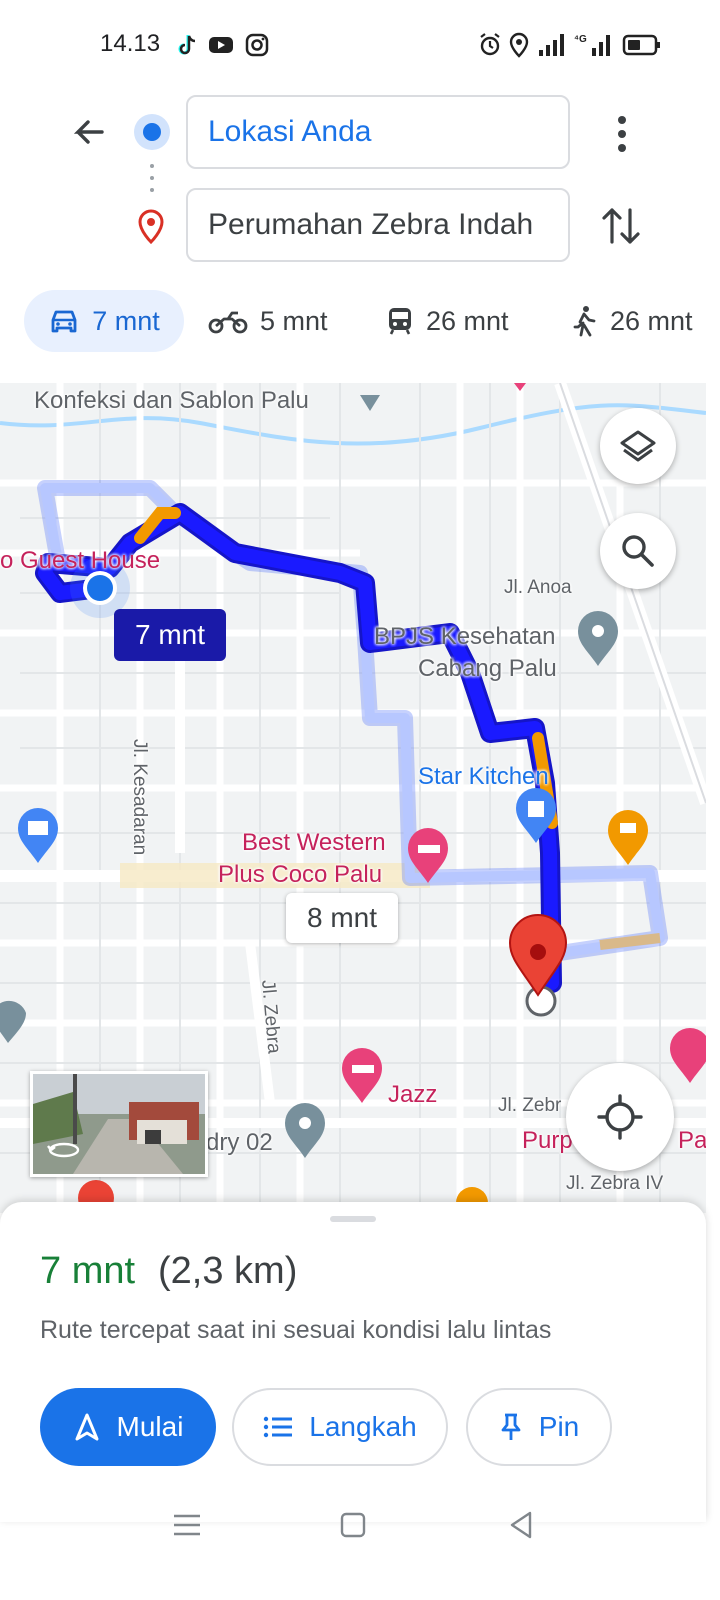  Describe the element at coordinates (465, 636) in the screenshot. I see `map-label-bpjs-line1: BPJS Kesehatan` at that location.